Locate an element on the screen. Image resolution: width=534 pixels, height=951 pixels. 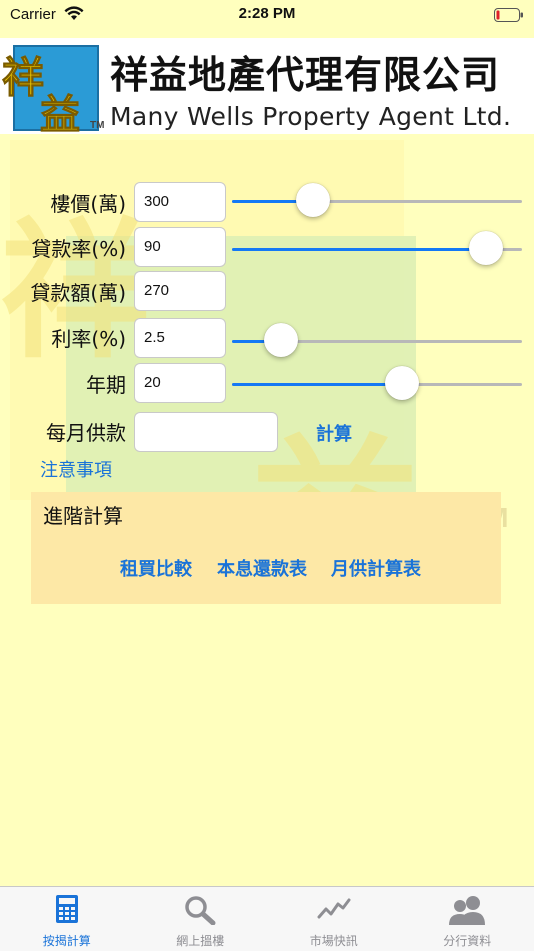
amortization-table-button: 本息還款表 is located at coordinates (262, 568).